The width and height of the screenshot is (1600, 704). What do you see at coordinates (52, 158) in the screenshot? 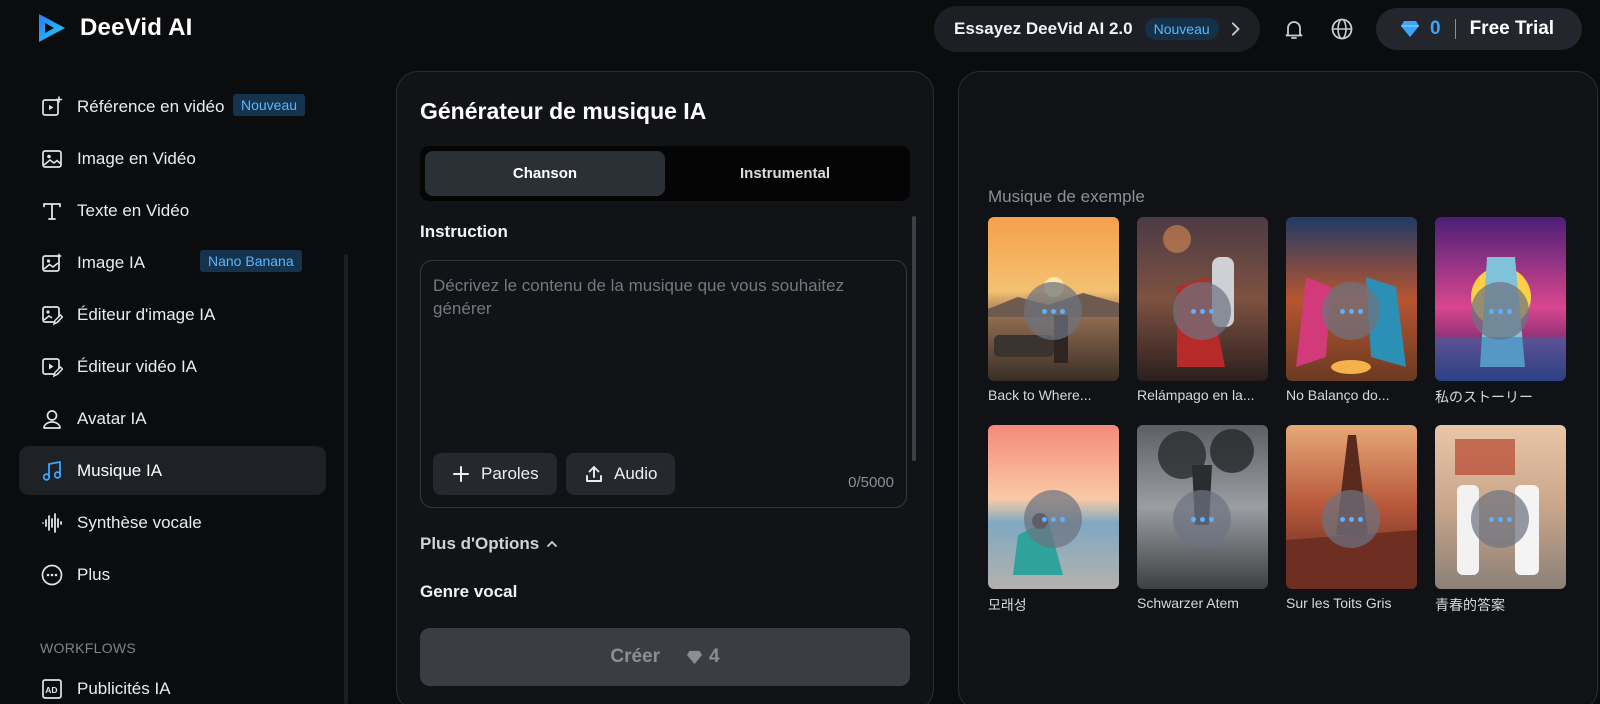
I see `image-icon` at bounding box center [52, 158].